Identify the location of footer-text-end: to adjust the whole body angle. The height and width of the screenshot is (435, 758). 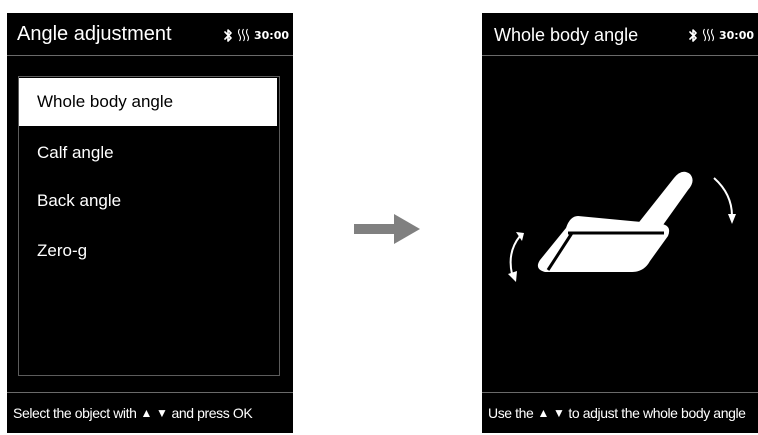
(657, 413).